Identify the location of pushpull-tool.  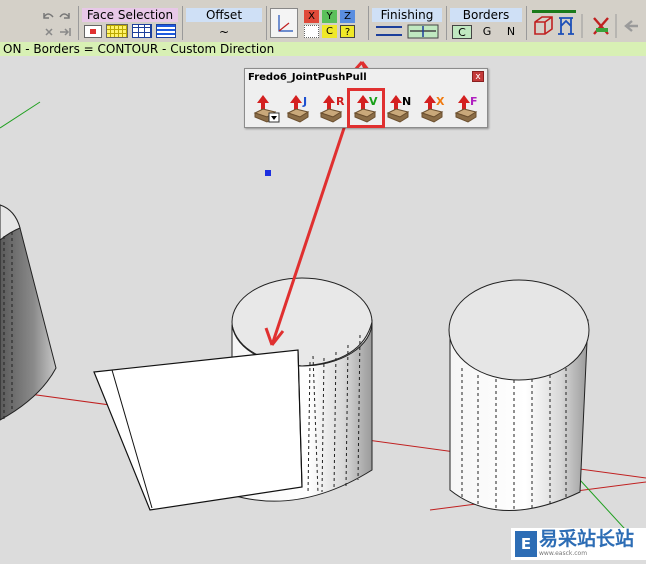
(266, 108).